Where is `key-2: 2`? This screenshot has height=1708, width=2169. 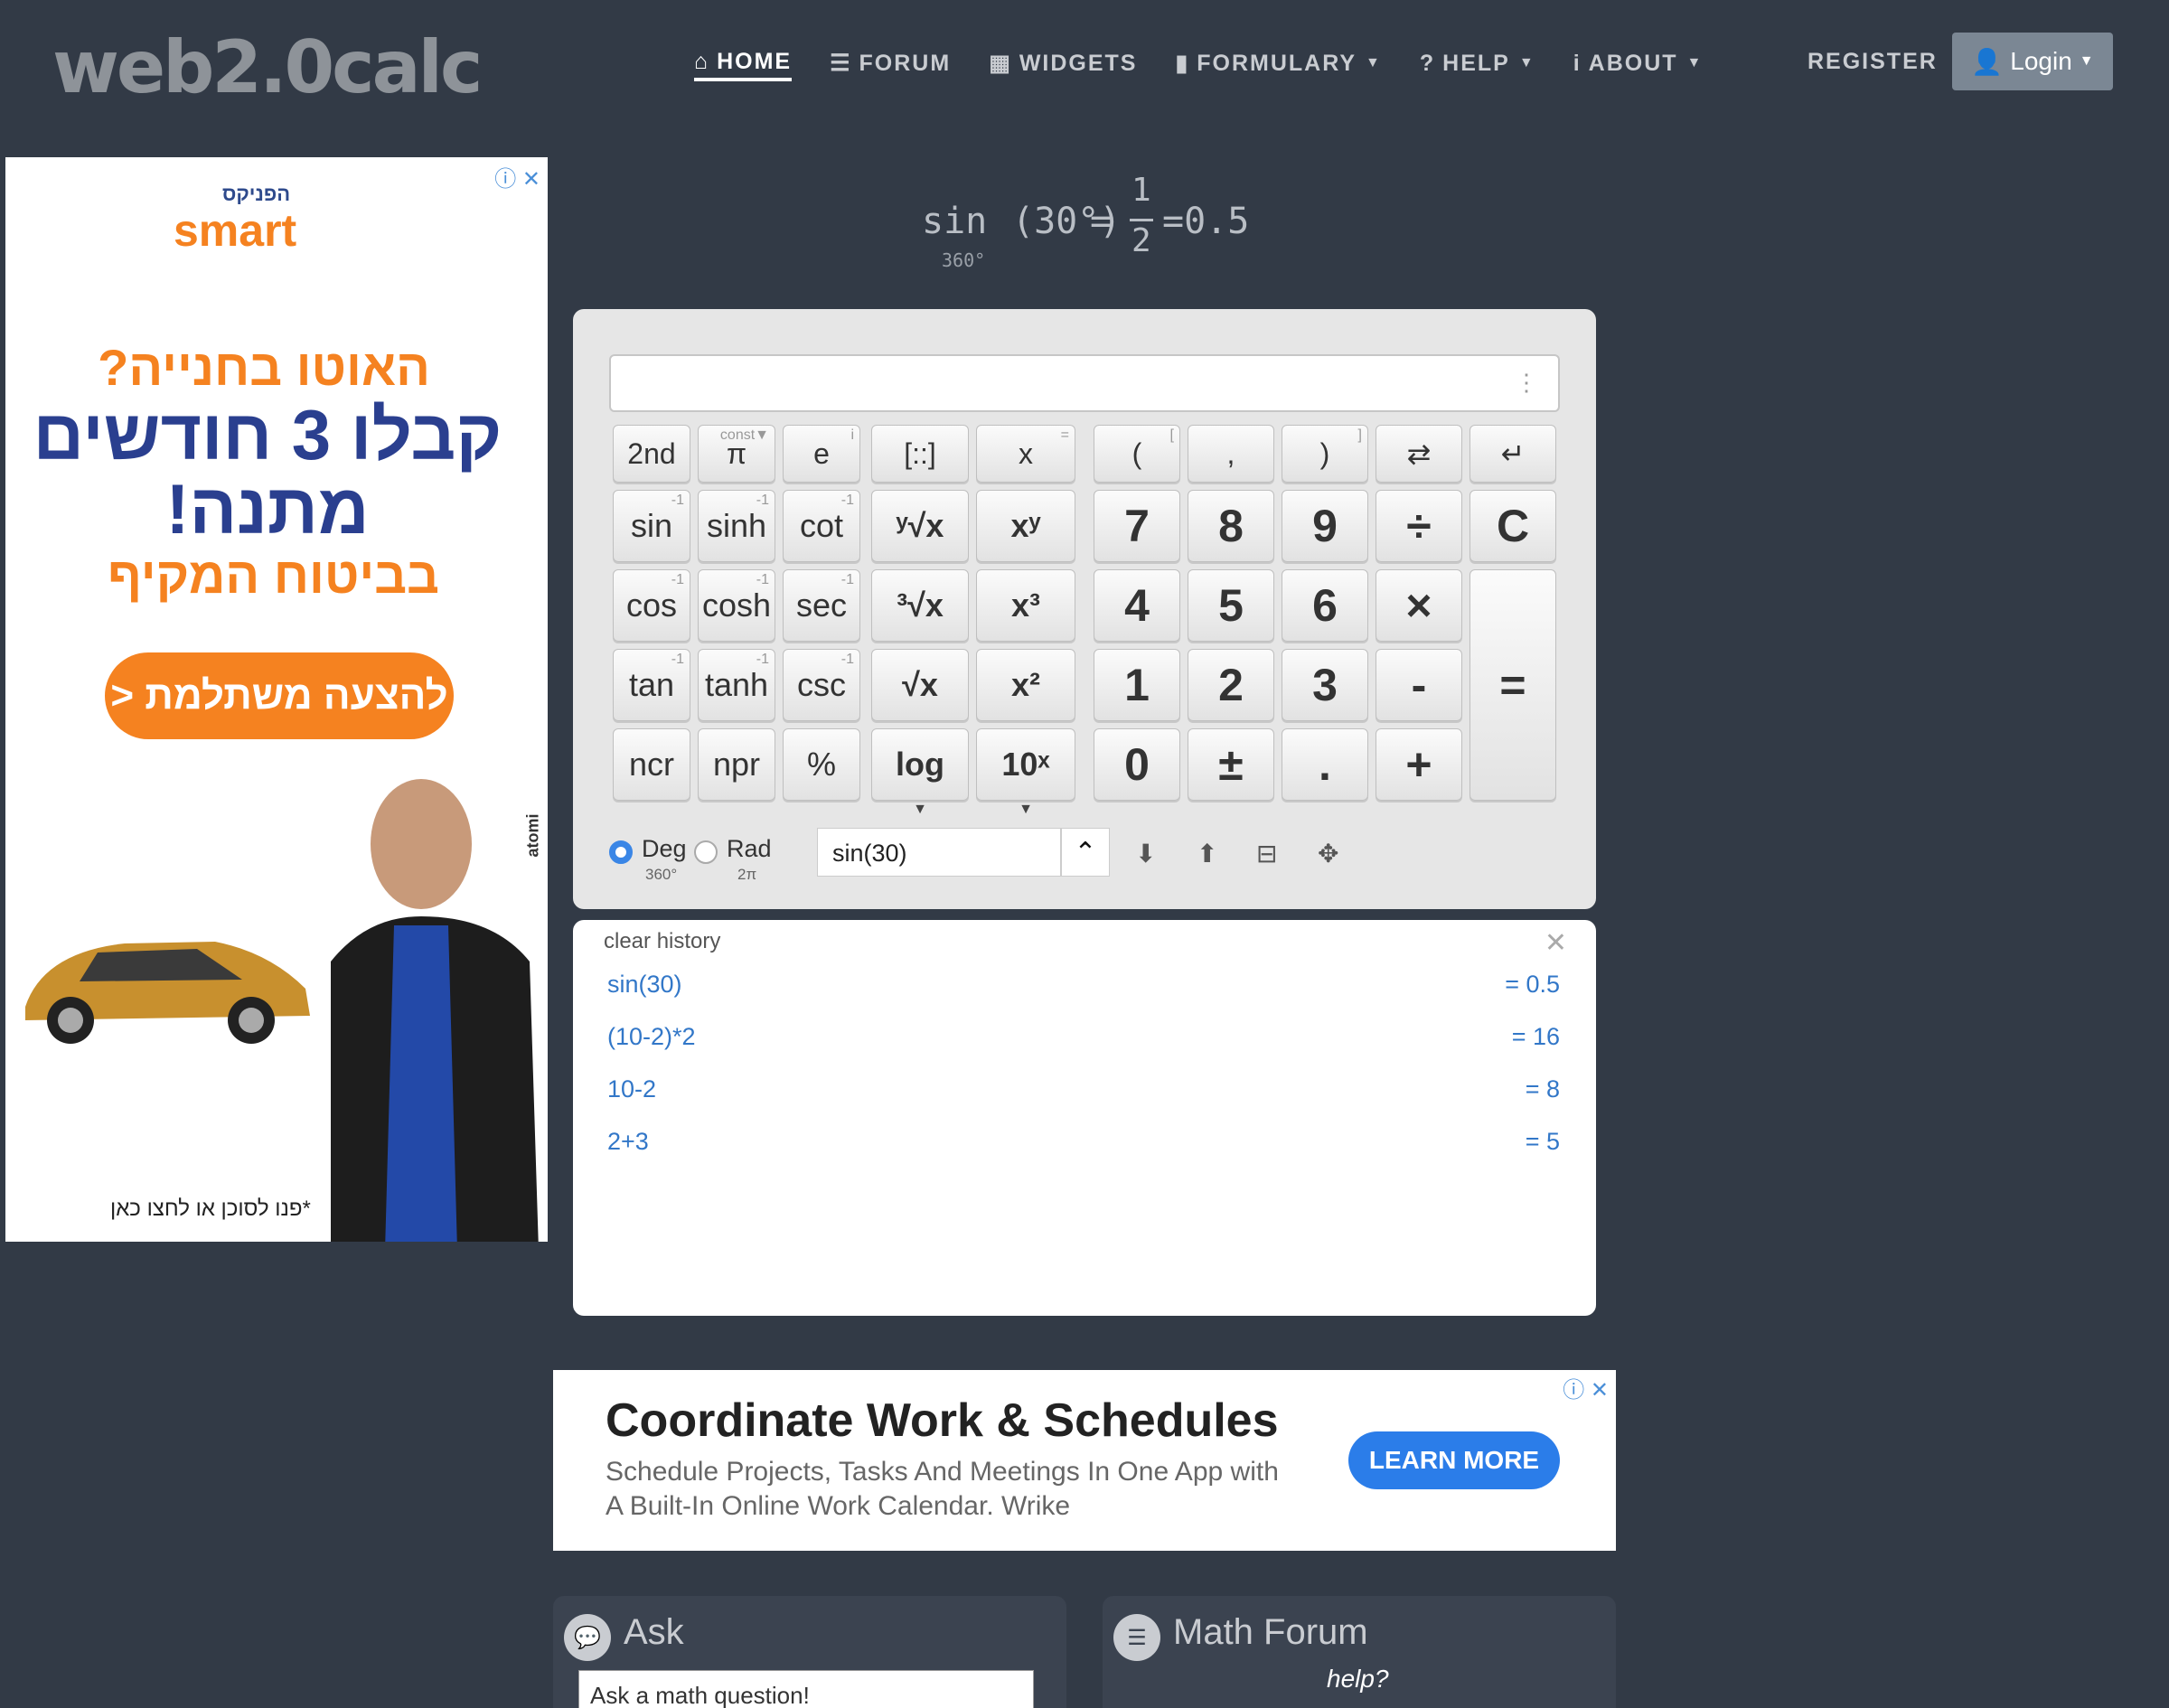
key-2: 2 is located at coordinates (1231, 685).